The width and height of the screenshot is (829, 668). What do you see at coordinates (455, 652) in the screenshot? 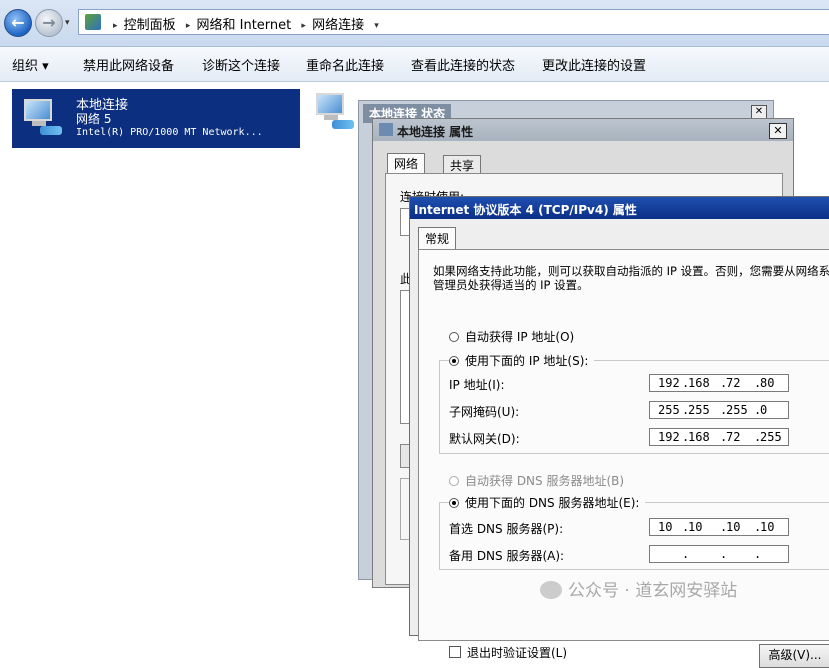
I see `checkbox-empty-icon` at bounding box center [455, 652].